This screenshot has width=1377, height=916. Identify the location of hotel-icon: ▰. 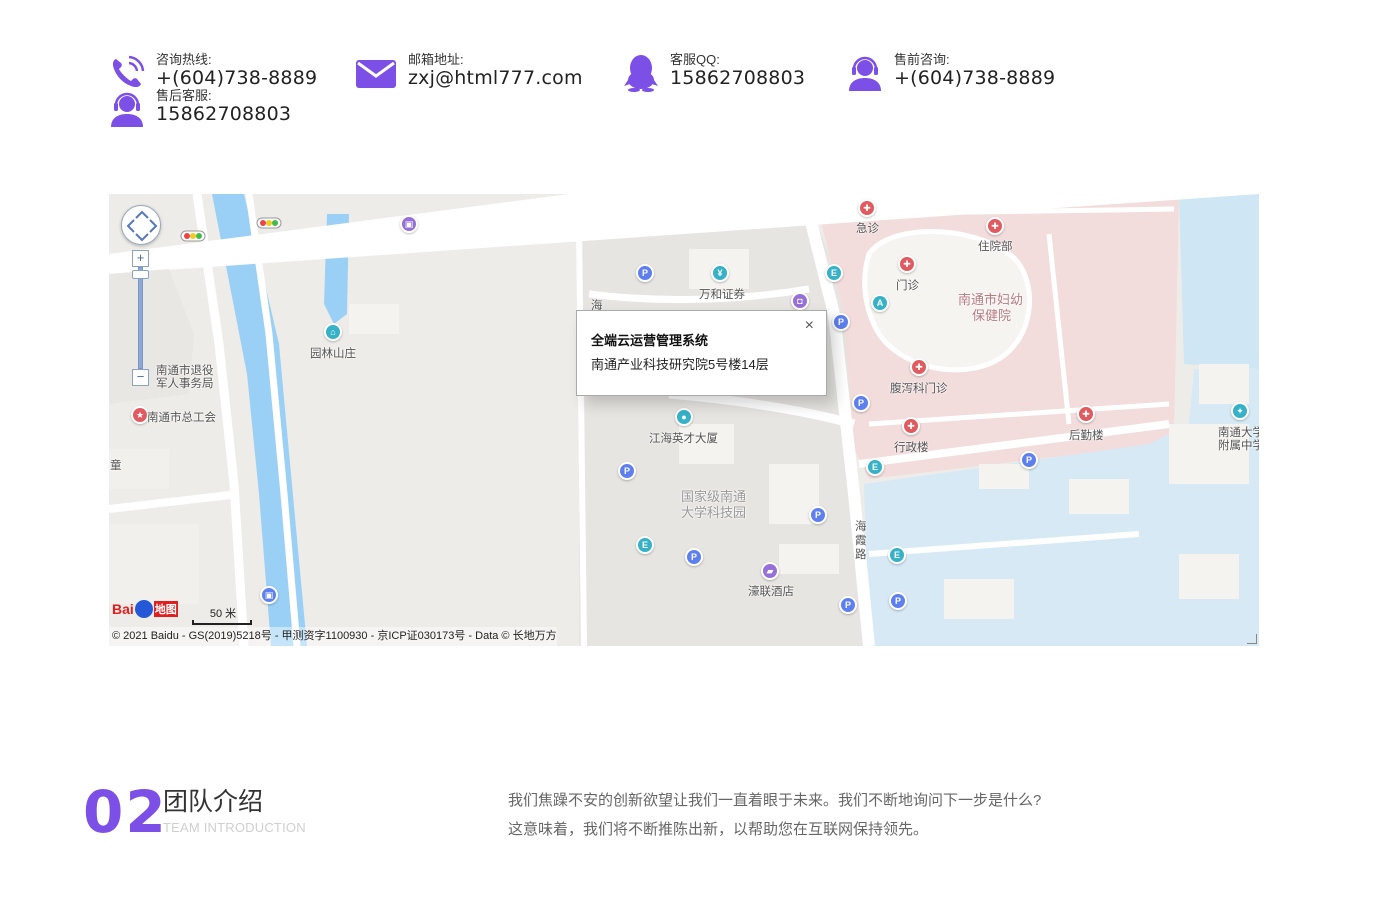
(770, 571).